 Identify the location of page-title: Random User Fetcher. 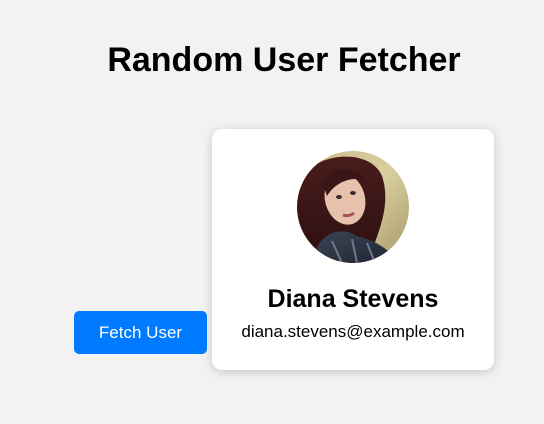
(284, 60).